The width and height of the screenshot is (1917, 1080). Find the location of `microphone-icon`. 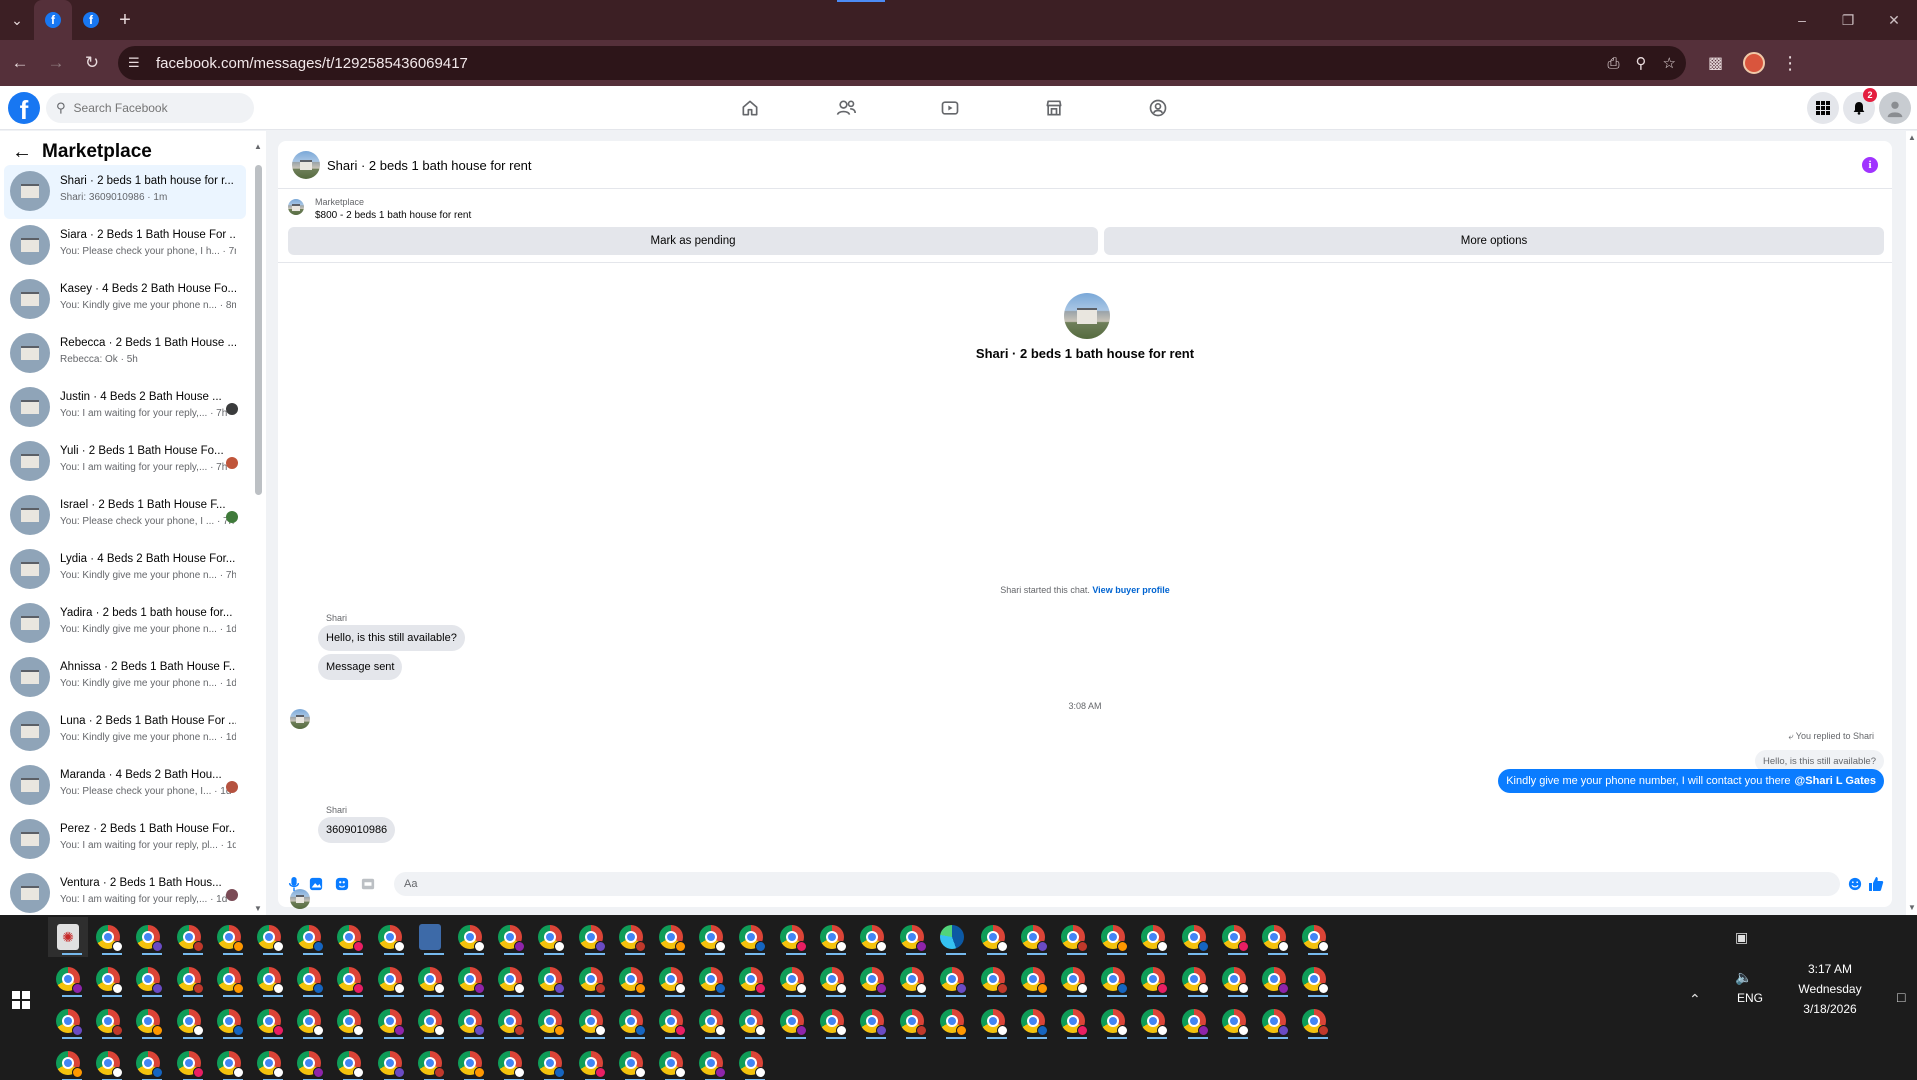

microphone-icon is located at coordinates (294, 884).